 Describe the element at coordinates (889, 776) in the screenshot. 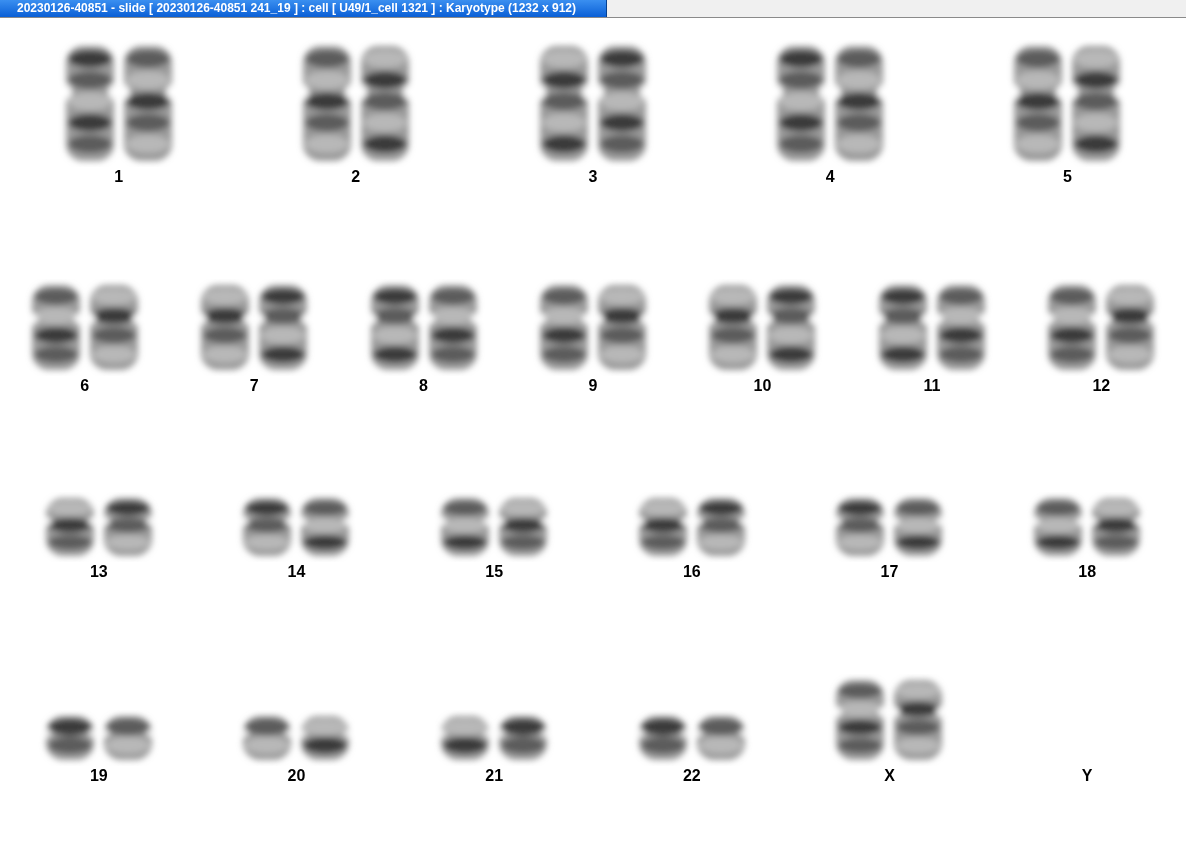

I see `chromosome-label: X` at that location.